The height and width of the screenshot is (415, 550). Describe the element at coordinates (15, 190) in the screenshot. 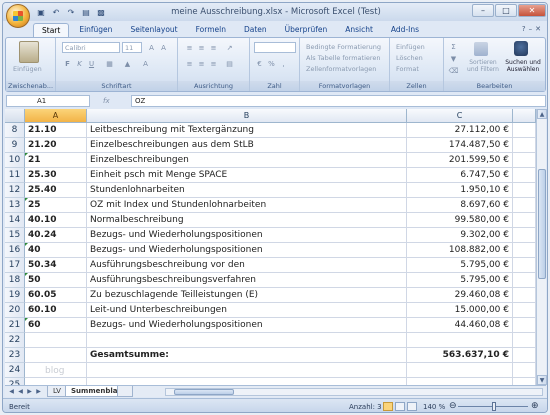

I see `row-header: 12` at that location.